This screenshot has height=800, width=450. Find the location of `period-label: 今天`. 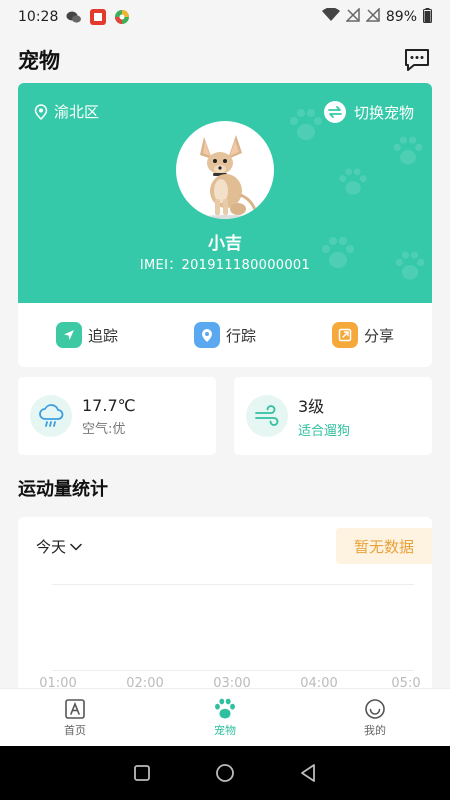

period-label: 今天 is located at coordinates (51, 547).